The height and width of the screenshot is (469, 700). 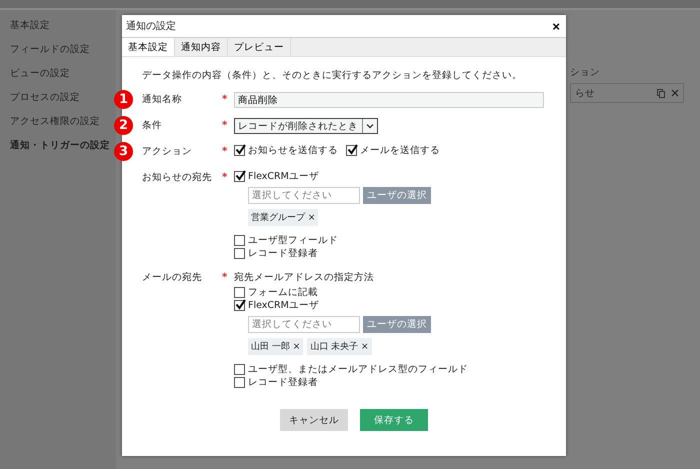 What do you see at coordinates (556, 26) in the screenshot?
I see `close-button: ×` at bounding box center [556, 26].